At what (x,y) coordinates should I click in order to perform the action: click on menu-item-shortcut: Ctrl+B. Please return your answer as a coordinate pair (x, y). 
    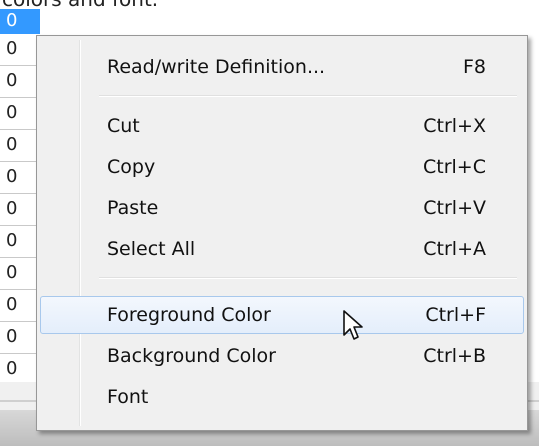
    Looking at the image, I should click on (454, 356).